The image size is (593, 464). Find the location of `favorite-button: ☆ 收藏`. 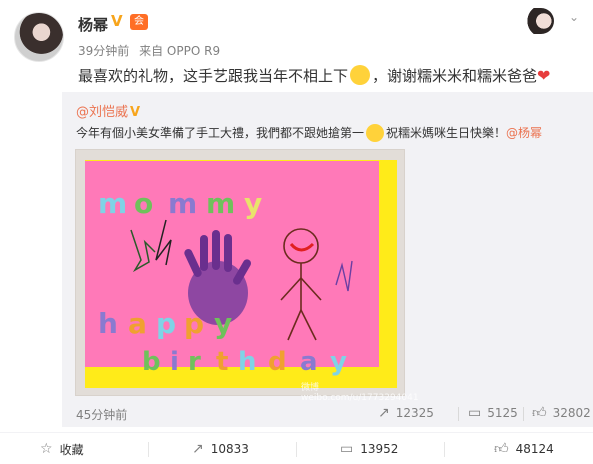

favorite-button: ☆ 收藏 is located at coordinates (62, 448).